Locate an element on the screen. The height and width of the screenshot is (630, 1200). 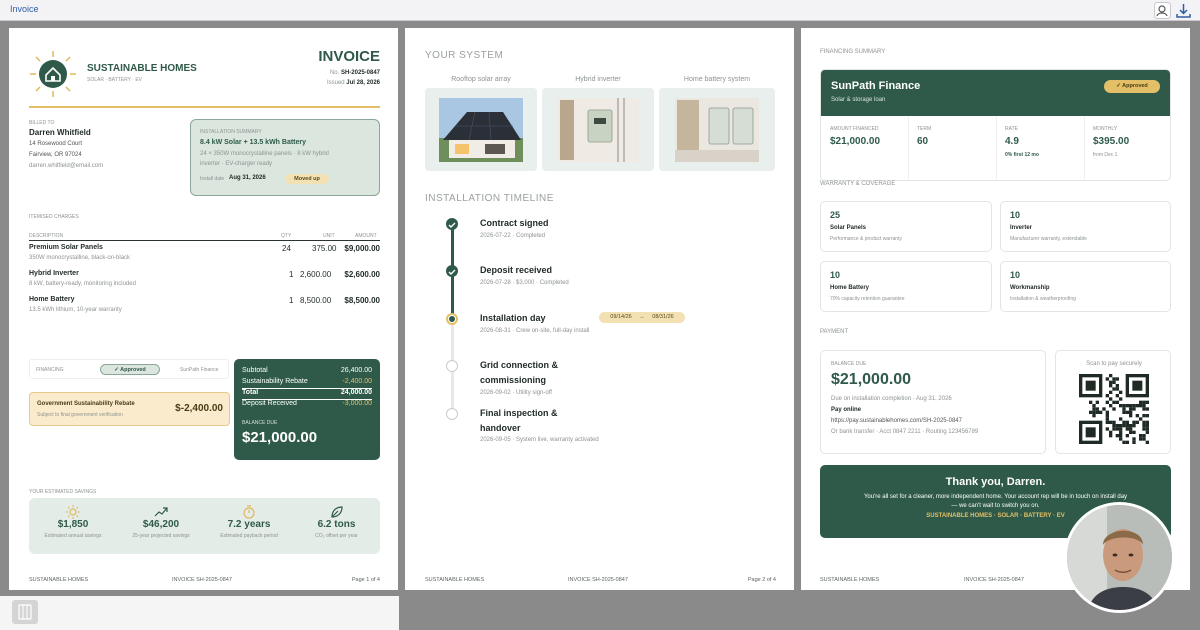
thank-you-title: Thank you, Darren. is located at coordinates (995, 482).